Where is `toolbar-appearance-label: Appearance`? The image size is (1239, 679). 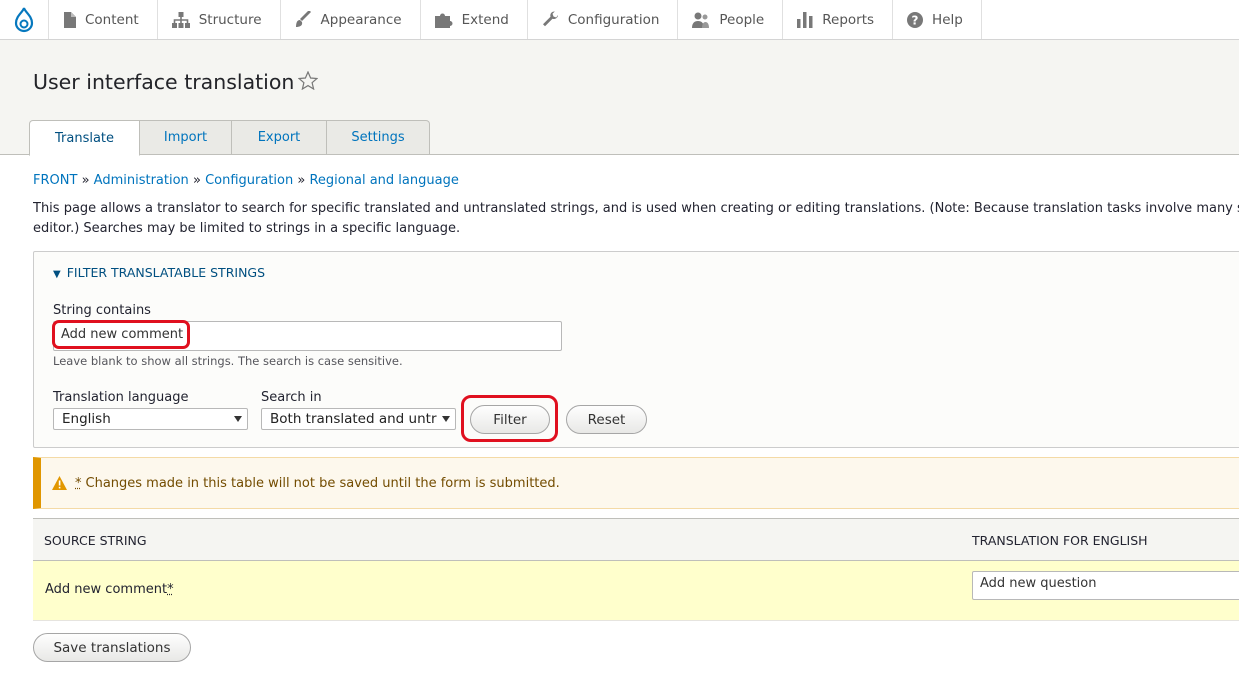
toolbar-appearance-label: Appearance is located at coordinates (361, 20).